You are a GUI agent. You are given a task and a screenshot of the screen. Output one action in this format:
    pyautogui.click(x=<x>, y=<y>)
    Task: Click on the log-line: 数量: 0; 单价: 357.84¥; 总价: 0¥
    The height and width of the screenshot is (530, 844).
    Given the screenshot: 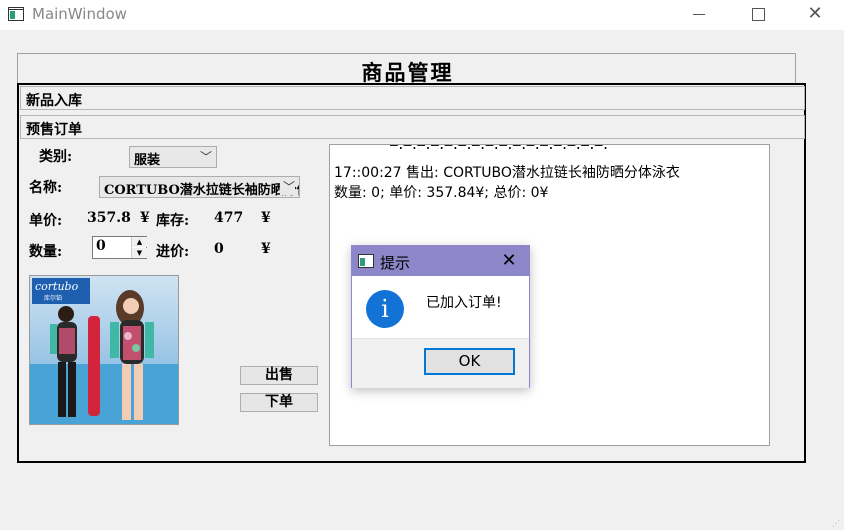 What is the action you would take?
    pyautogui.click(x=441, y=193)
    